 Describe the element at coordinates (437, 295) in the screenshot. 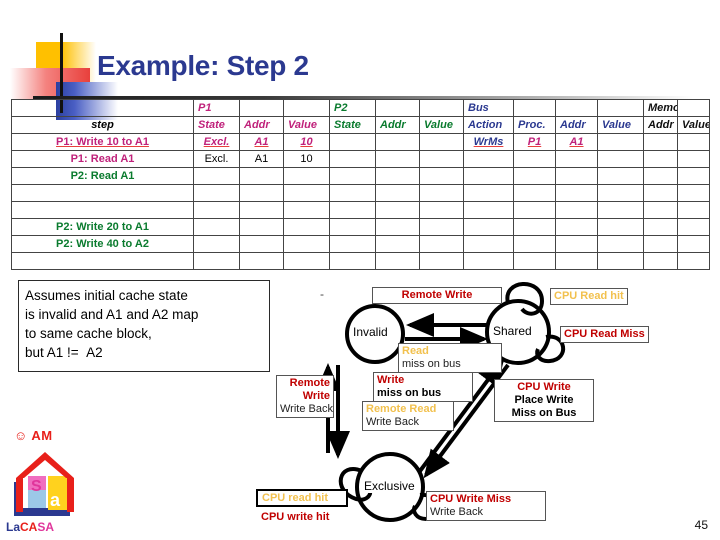

I see `edge-label-remote-write-top: Remote Write` at that location.